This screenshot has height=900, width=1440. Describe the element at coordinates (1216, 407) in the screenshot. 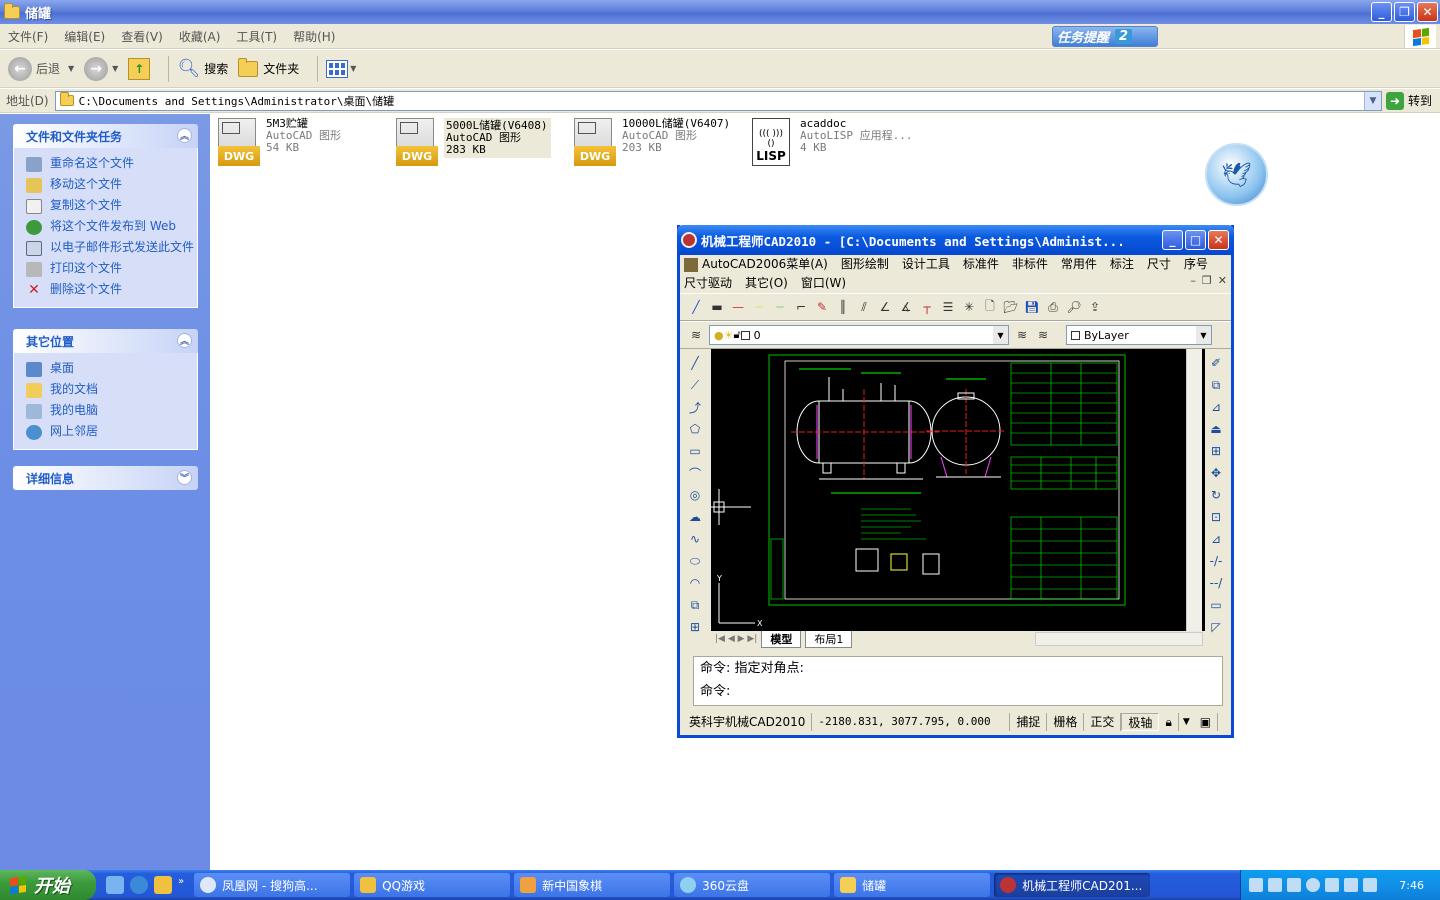

I see `mirror-icon: ⊿` at that location.